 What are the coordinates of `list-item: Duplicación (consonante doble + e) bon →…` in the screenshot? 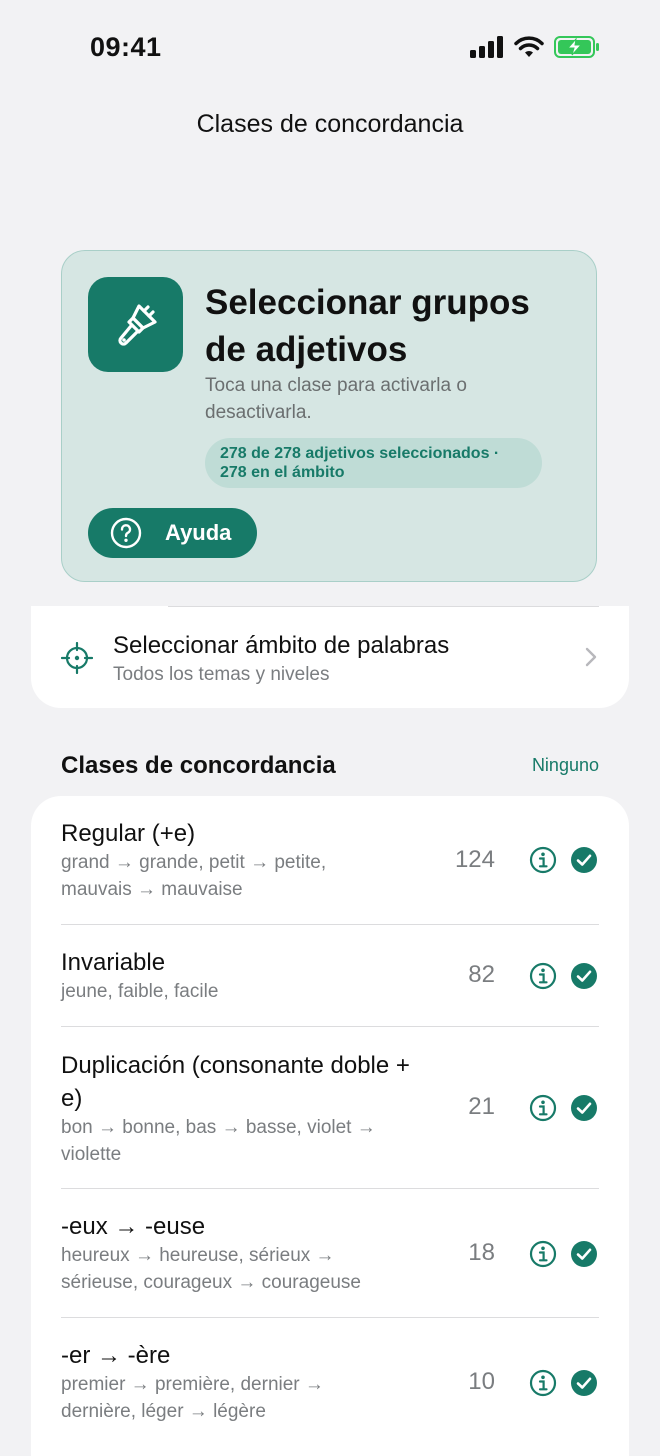 It's located at (330, 1107).